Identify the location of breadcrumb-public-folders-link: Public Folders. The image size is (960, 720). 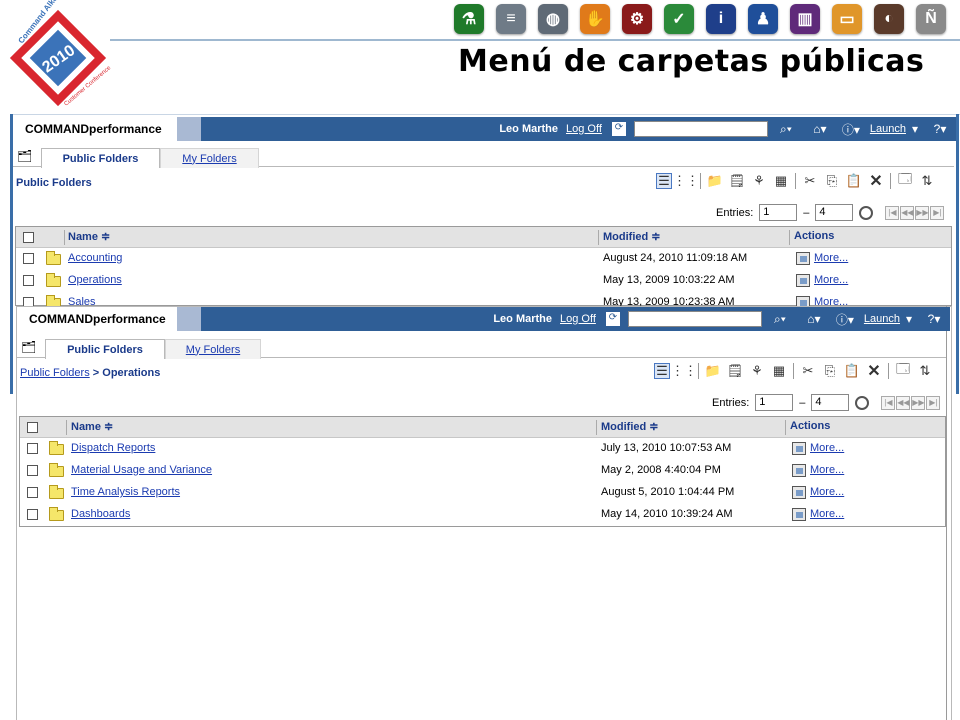
(55, 373).